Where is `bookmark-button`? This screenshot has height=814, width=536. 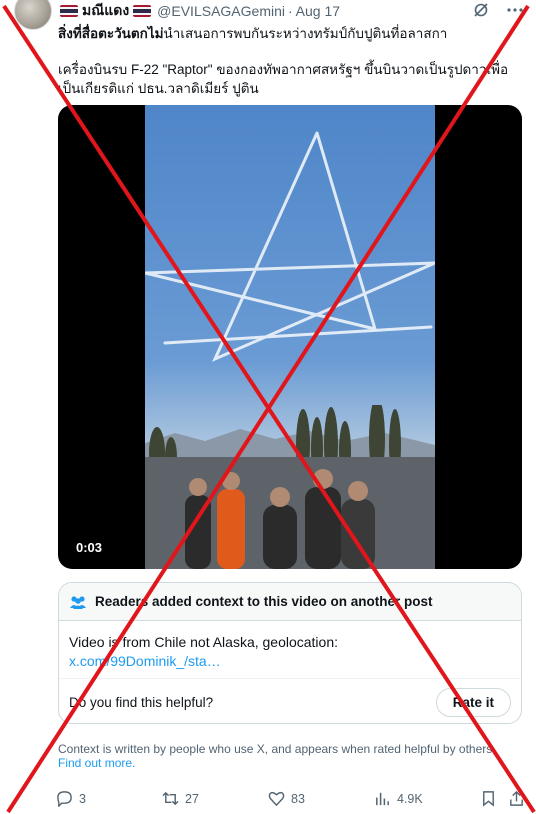
bookmark-button is located at coordinates (488, 798).